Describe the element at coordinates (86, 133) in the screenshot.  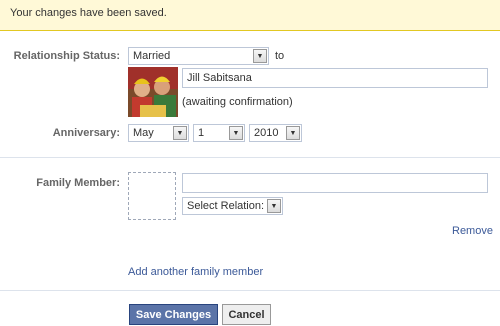
I see `anniversary-label: Anniversary:` at that location.